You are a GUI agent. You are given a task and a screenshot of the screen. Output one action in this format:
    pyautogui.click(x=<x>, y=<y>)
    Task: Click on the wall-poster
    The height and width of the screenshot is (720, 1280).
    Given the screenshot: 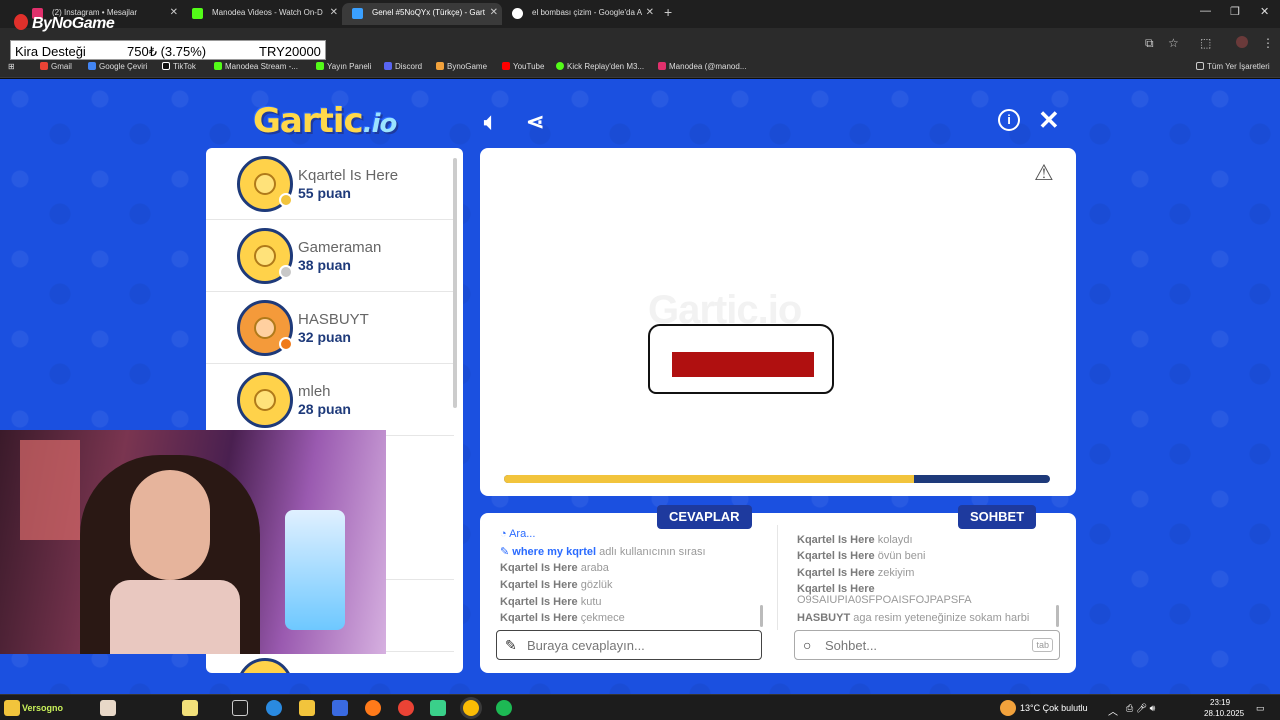 What is the action you would take?
    pyautogui.click(x=50, y=490)
    